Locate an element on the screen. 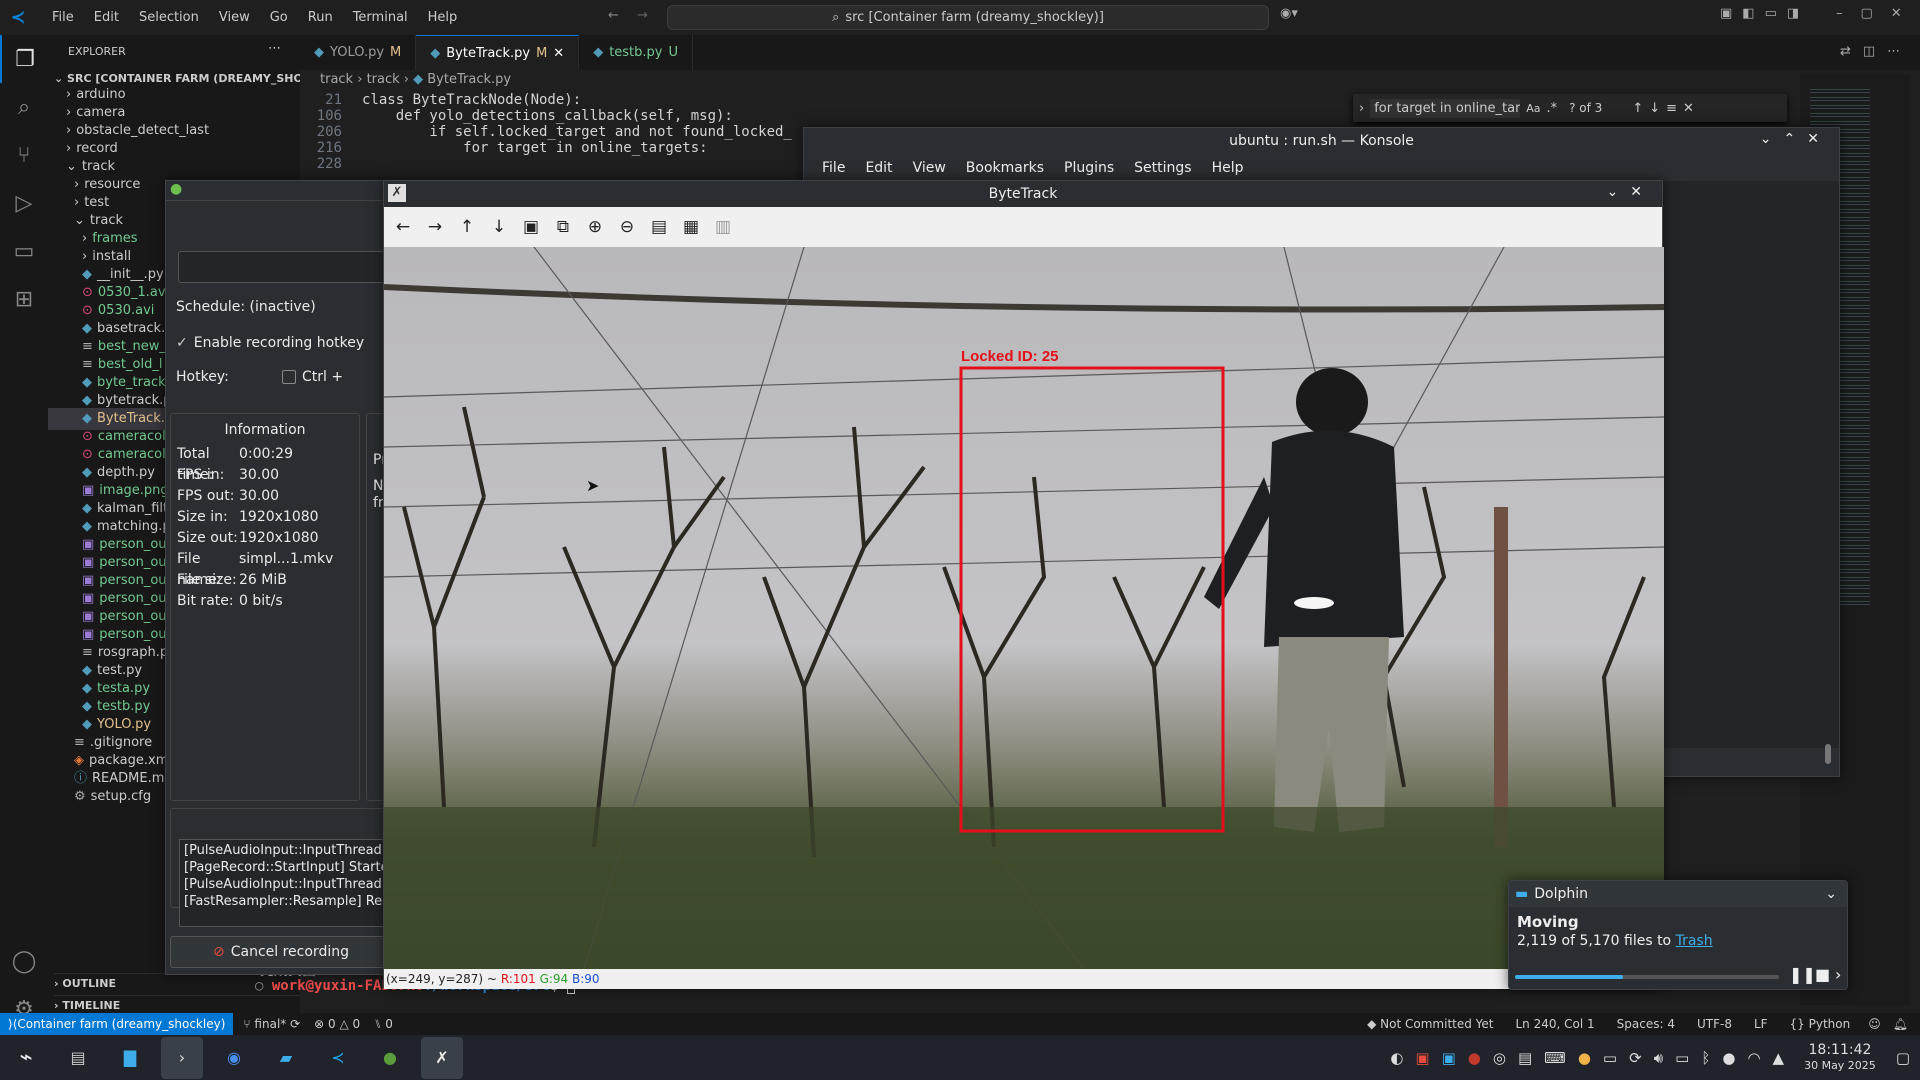 Image resolution: width=1920 pixels, height=1080 pixels. tray-app-icon: ● is located at coordinates (1584, 1058).